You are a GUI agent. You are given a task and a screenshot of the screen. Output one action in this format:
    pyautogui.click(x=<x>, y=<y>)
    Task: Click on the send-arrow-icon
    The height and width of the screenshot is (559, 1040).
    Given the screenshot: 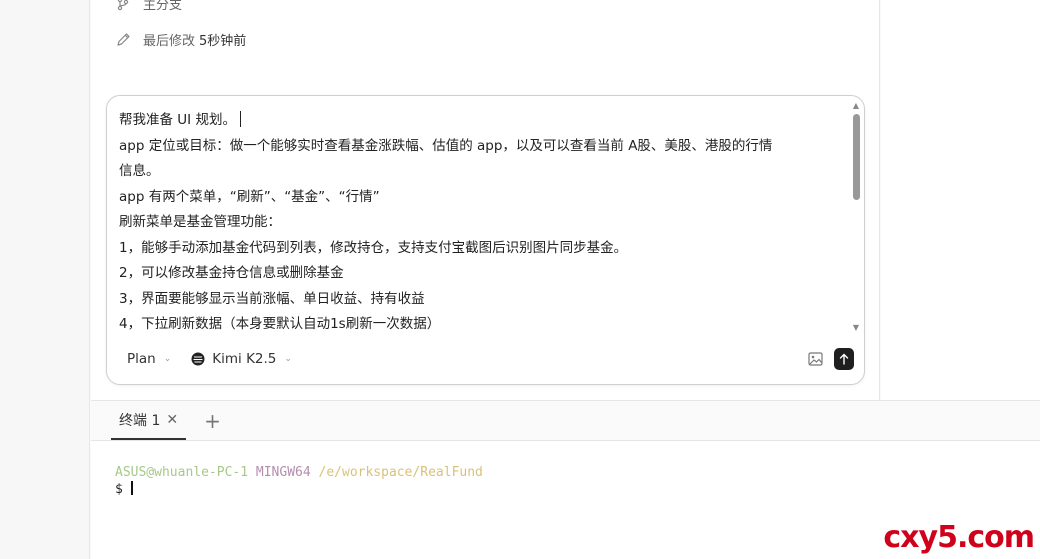 What is the action you would take?
    pyautogui.click(x=844, y=359)
    